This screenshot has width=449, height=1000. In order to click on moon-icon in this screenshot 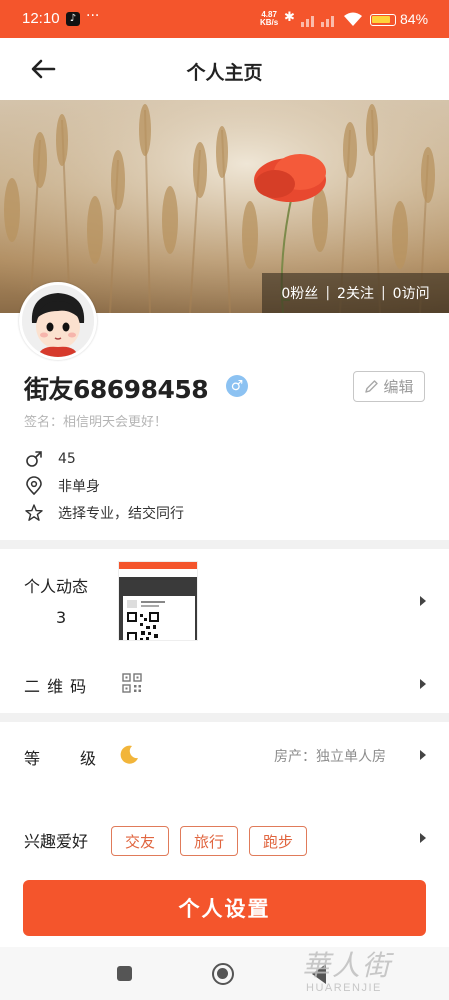, I will do `click(129, 754)`.